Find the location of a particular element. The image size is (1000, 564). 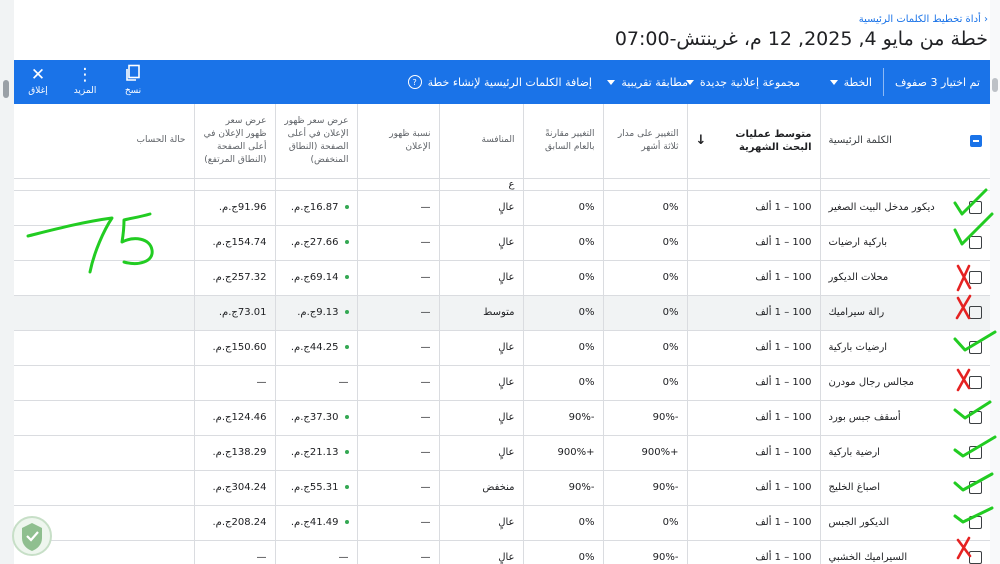

close-label: إغلاق is located at coordinates (38, 91).